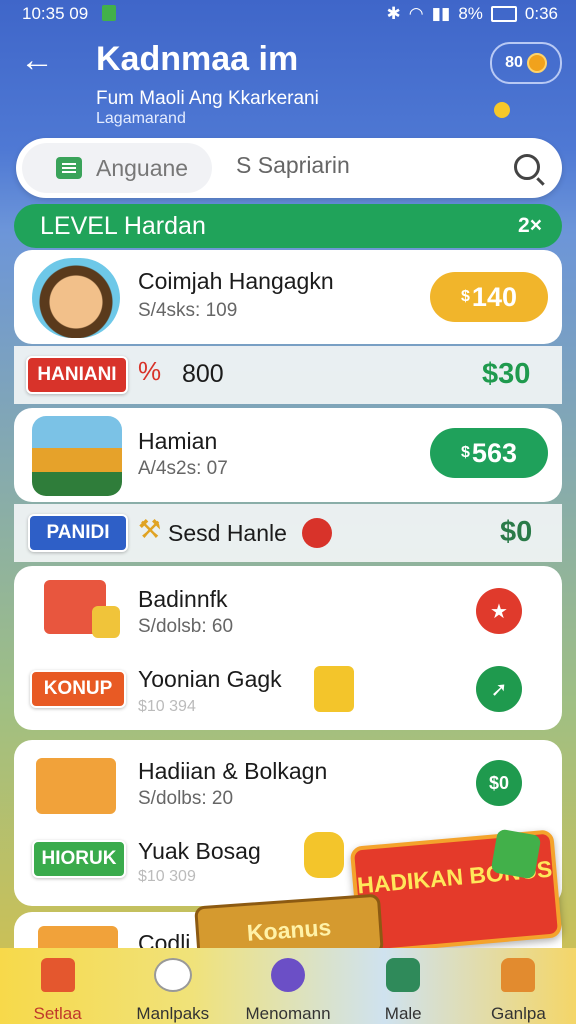 The image size is (576, 1024). I want to click on item-title: Yoonian Gagk, so click(210, 679).